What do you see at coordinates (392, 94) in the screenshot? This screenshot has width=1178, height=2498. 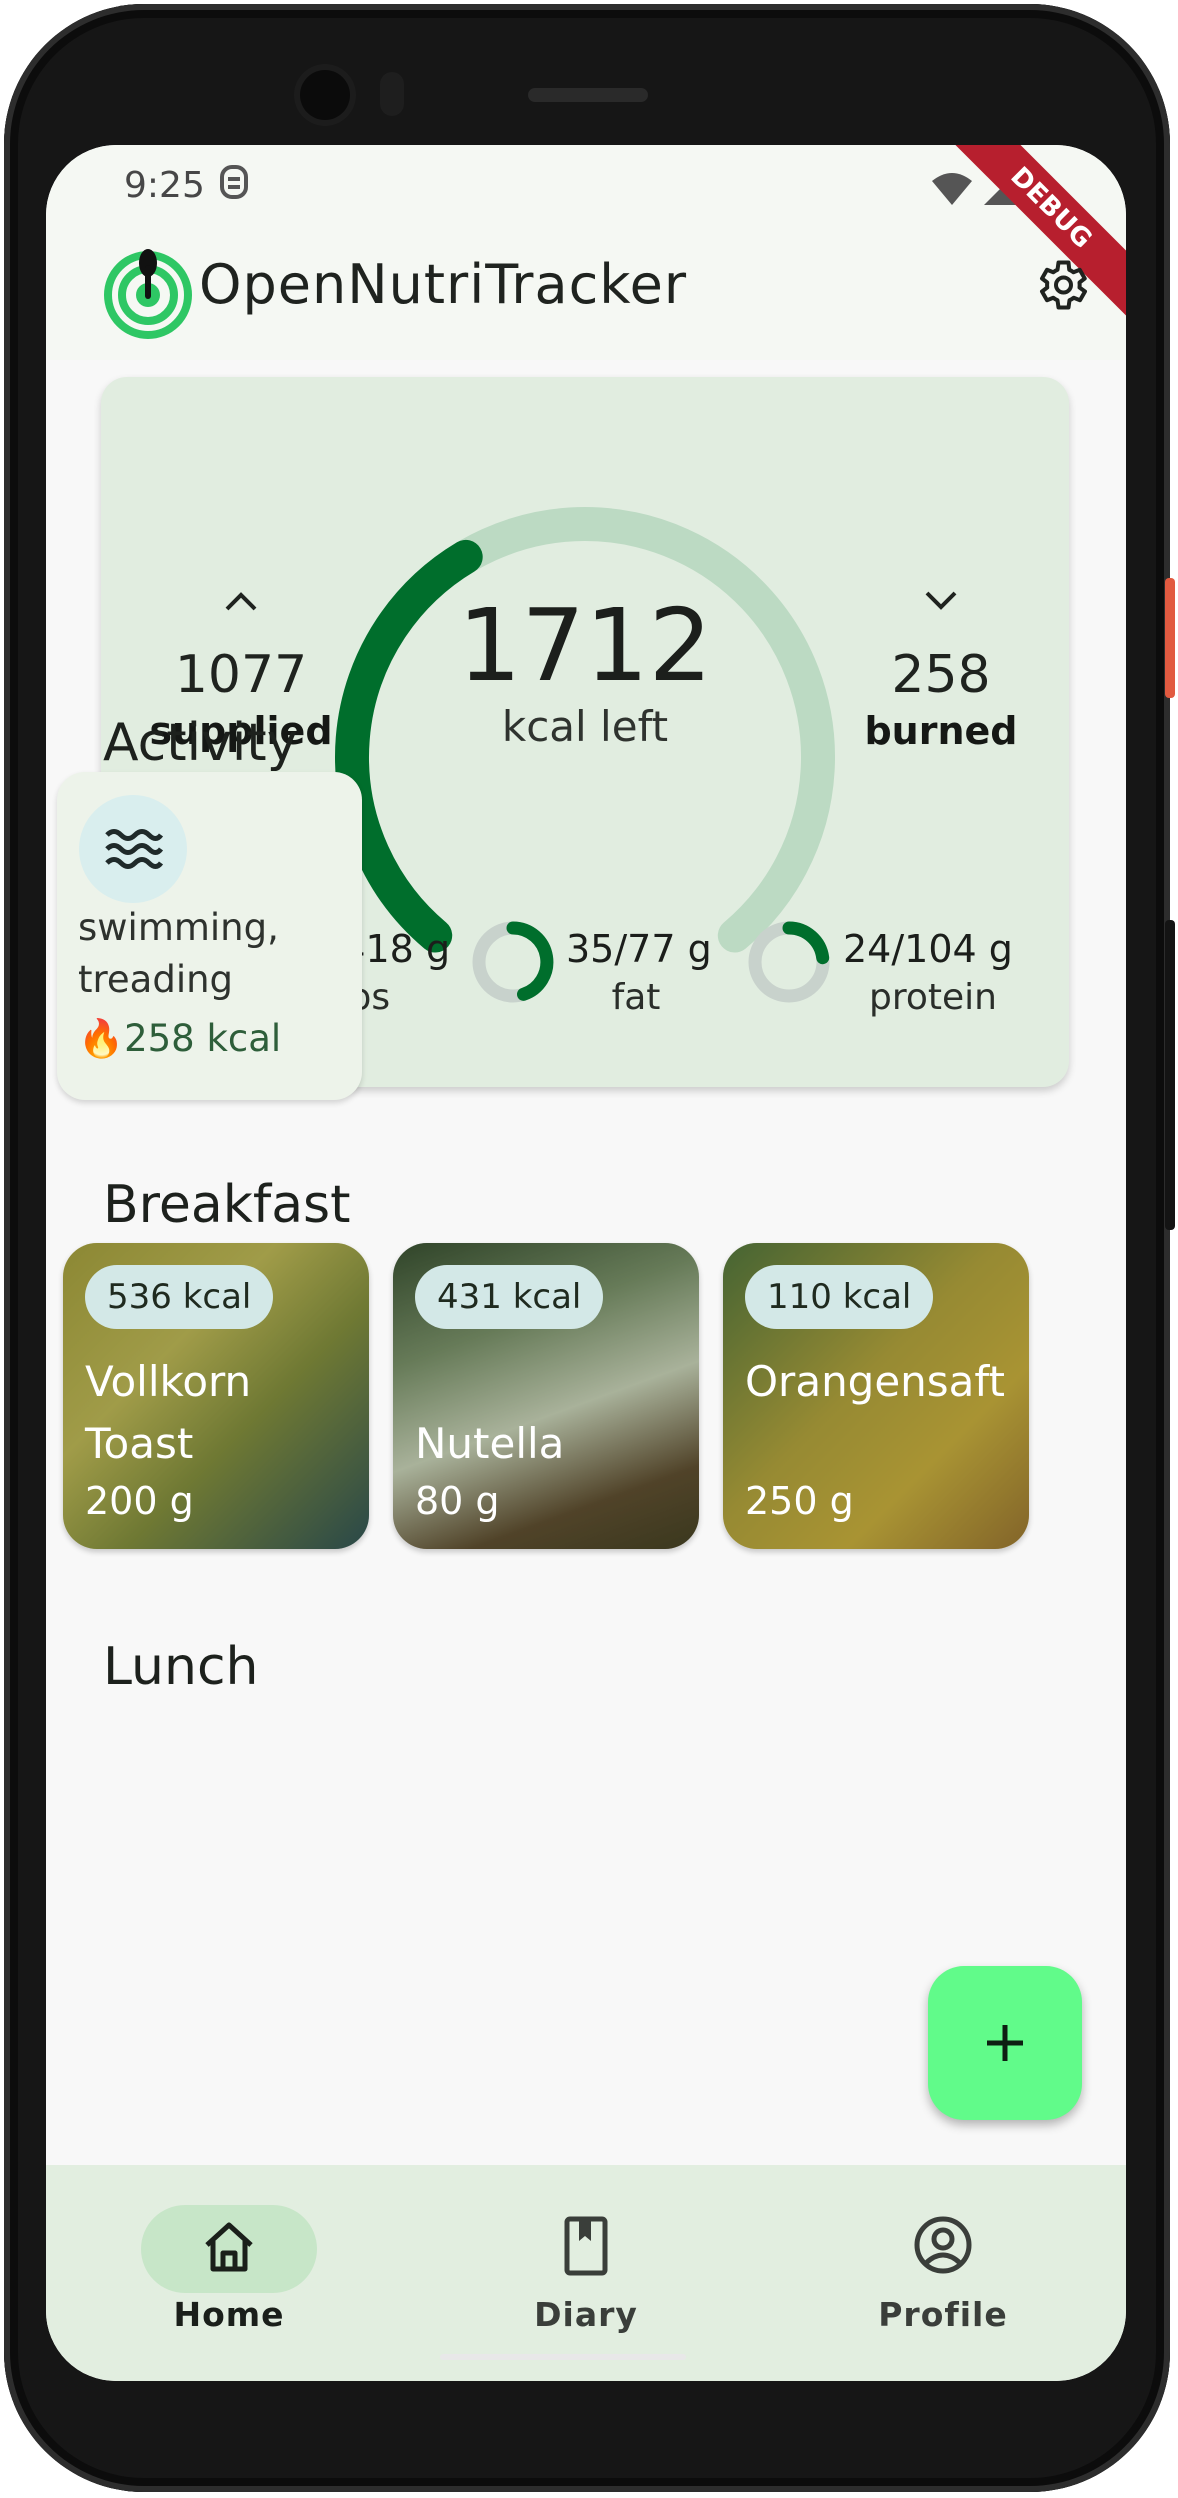 I see `sensor` at bounding box center [392, 94].